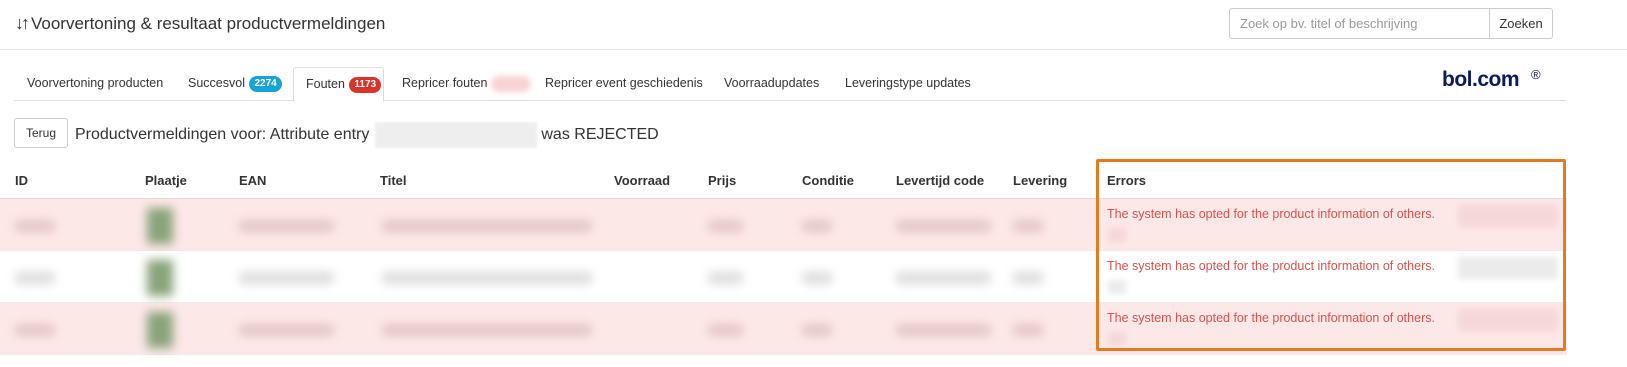 The width and height of the screenshot is (1627, 367). I want to click on tab-succesvol: Succesvol 2274, so click(235, 84).